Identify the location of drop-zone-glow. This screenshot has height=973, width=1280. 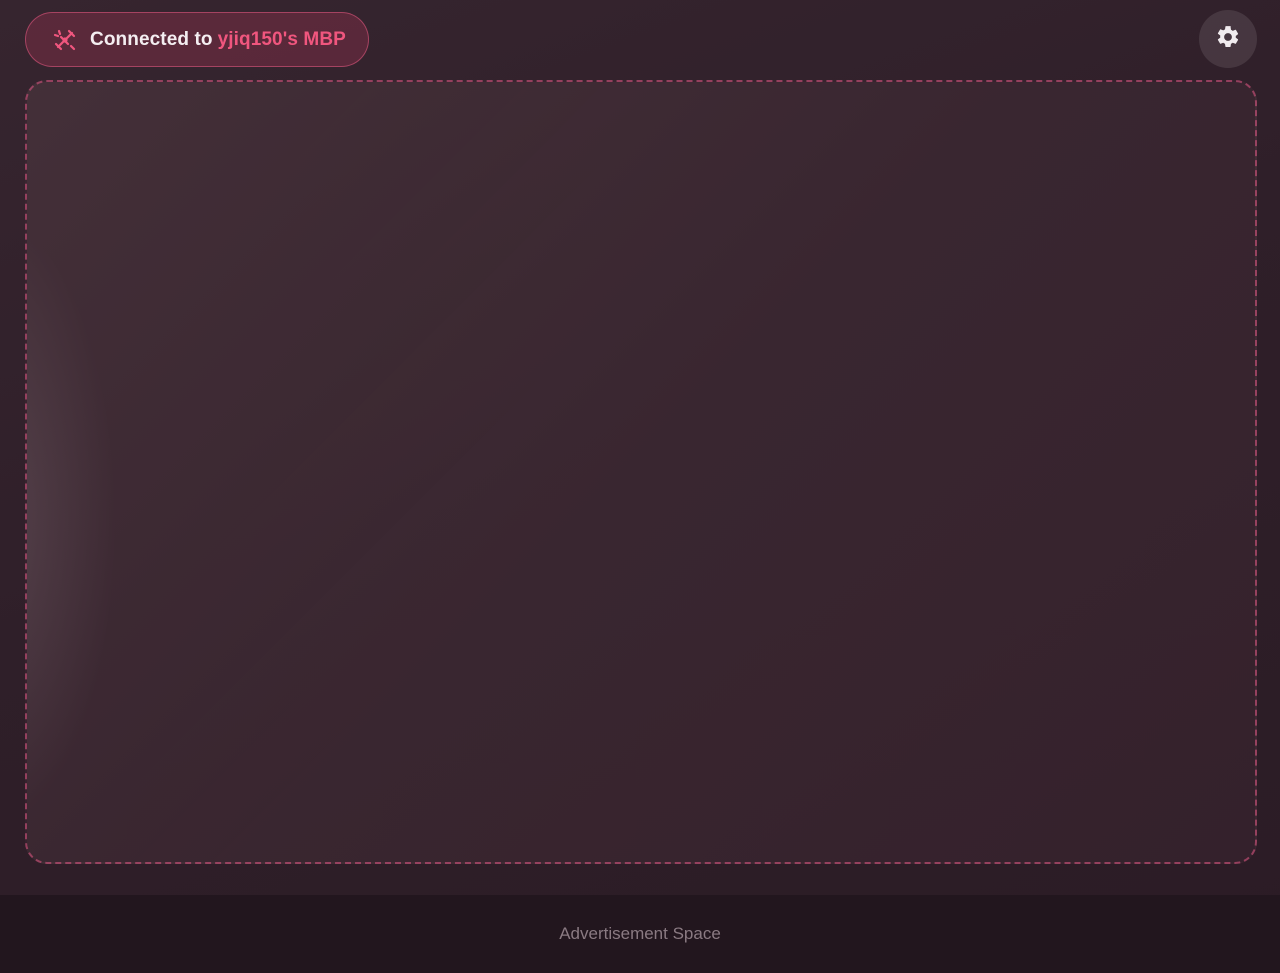
(72, 522).